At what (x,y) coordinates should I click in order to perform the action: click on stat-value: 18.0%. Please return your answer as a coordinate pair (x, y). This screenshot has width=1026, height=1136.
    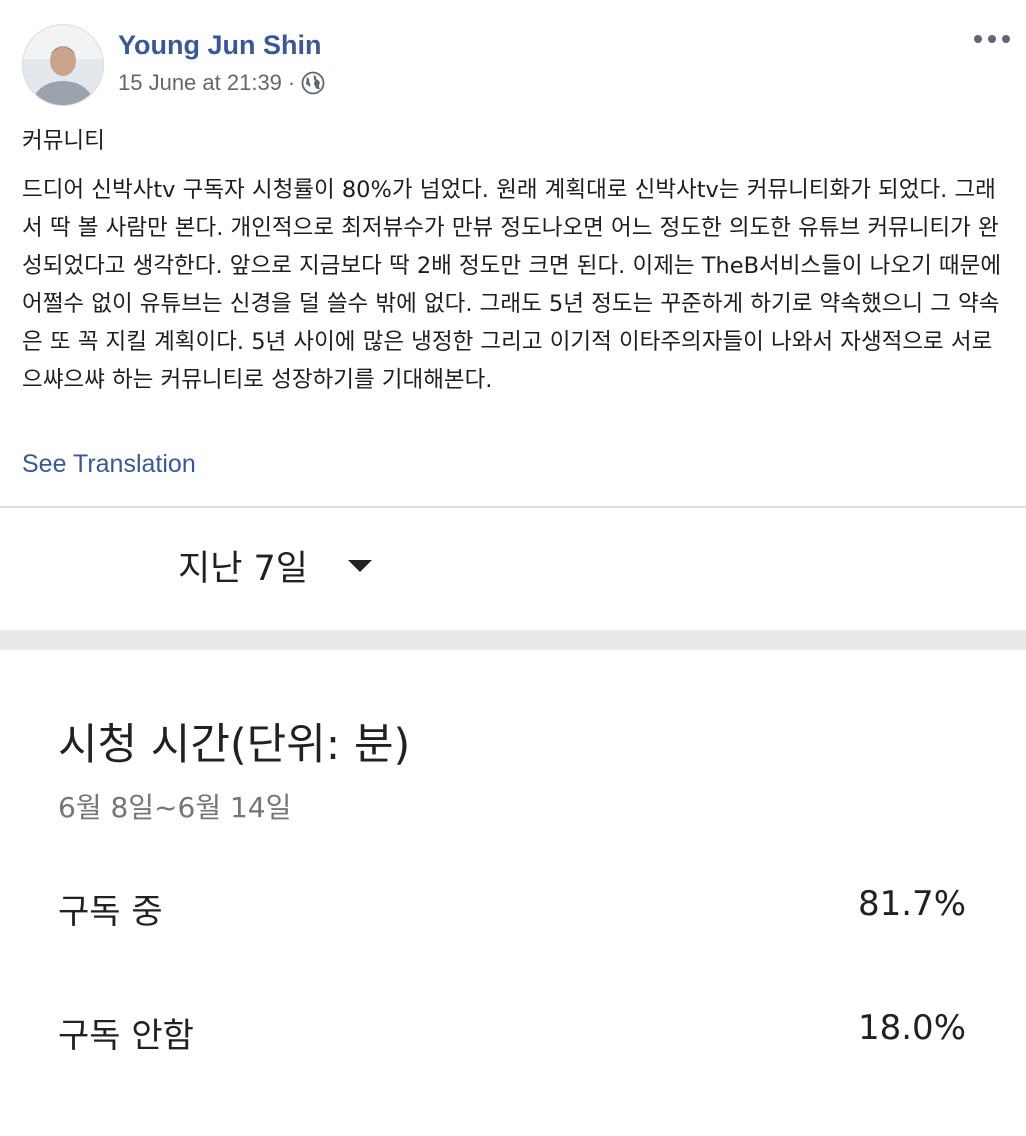
    Looking at the image, I should click on (911, 1028).